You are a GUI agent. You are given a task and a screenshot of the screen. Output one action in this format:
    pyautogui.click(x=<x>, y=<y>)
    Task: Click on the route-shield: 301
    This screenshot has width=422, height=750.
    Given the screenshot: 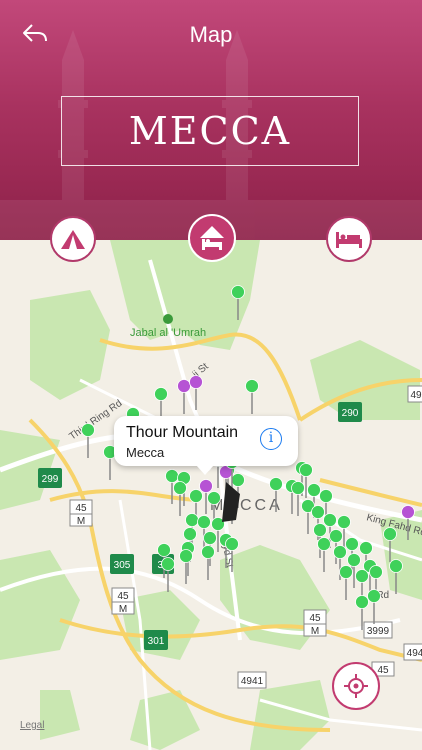 What is the action you would take?
    pyautogui.click(x=156, y=640)
    